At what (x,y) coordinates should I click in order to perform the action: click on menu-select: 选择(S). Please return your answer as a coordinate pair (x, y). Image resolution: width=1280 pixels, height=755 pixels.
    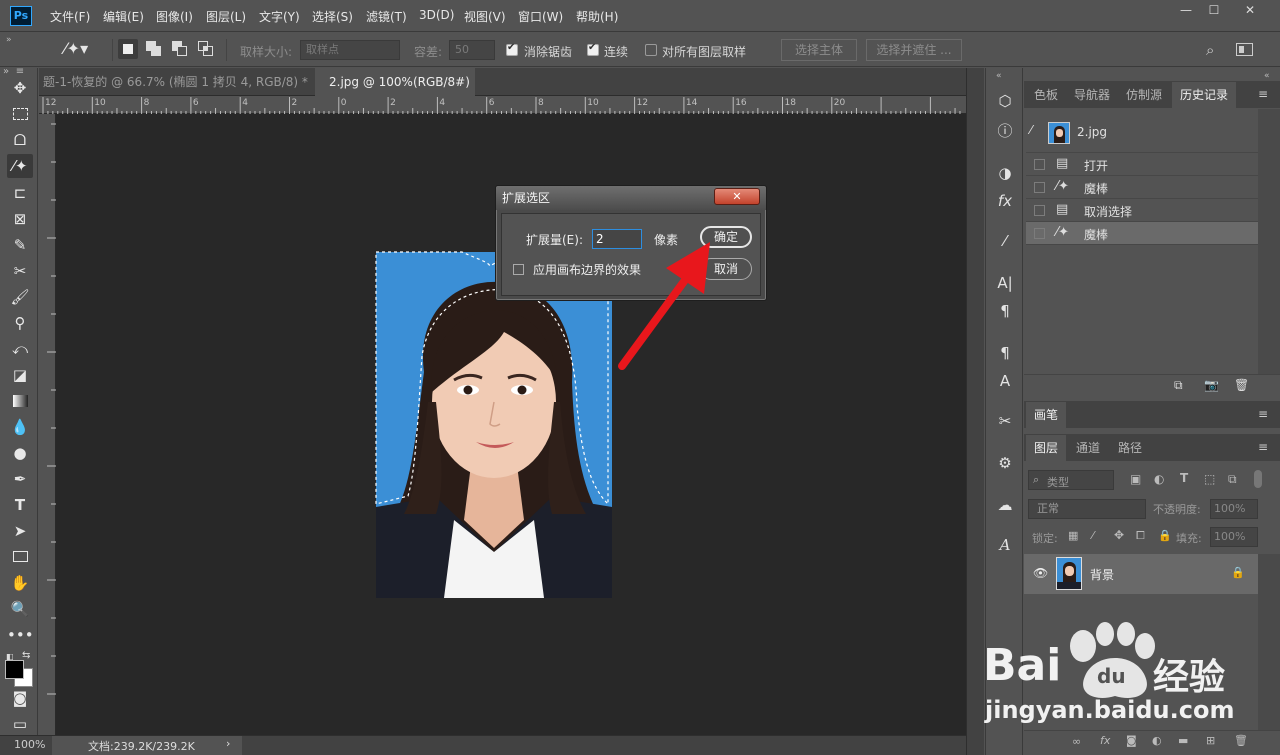
    Looking at the image, I should click on (332, 16).